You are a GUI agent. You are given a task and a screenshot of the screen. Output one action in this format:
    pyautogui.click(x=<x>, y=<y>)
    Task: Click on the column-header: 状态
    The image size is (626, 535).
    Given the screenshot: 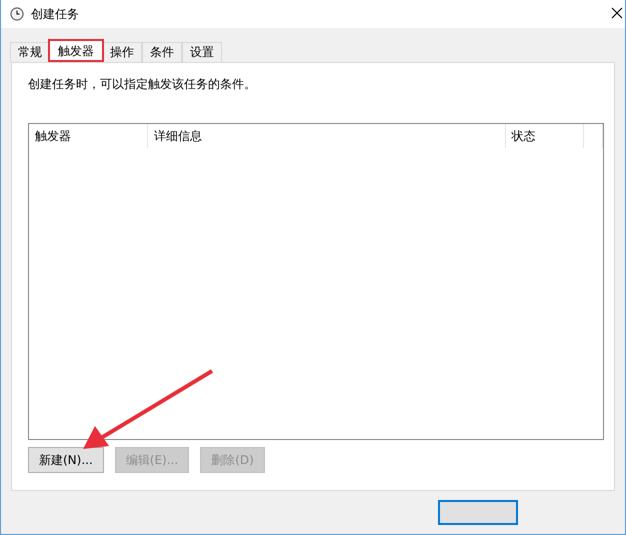 What is the action you would take?
    pyautogui.click(x=545, y=136)
    